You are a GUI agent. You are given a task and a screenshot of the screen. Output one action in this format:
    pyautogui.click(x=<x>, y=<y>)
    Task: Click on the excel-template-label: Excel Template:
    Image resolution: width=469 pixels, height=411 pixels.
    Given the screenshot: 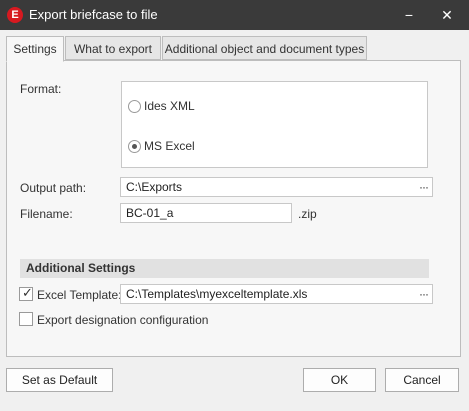 What is the action you would take?
    pyautogui.click(x=79, y=295)
    